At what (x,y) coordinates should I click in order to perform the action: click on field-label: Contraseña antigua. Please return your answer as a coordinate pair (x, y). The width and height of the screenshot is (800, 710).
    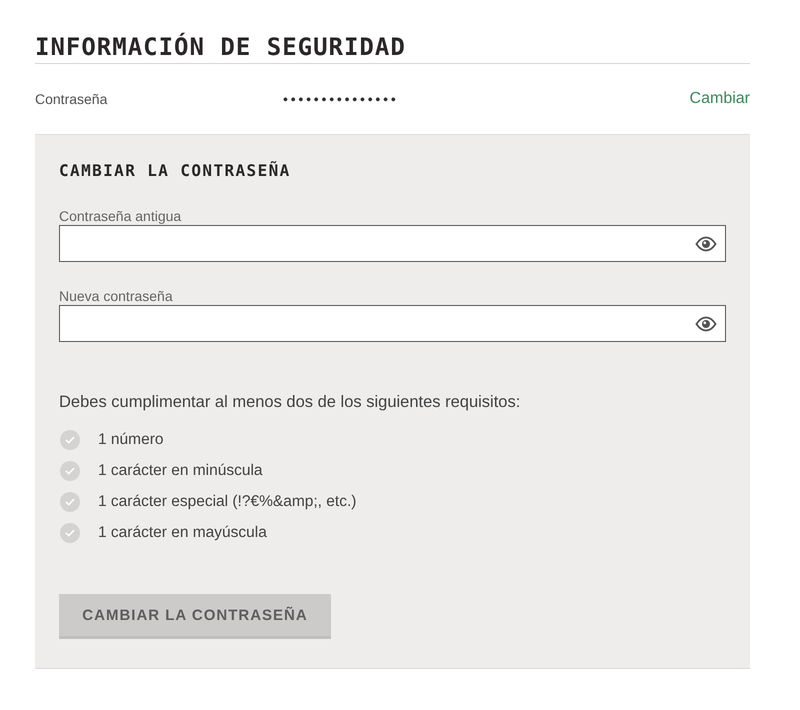
    Looking at the image, I should click on (120, 216).